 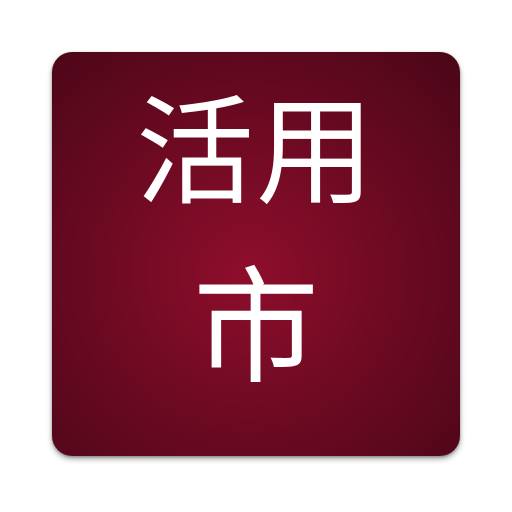 I want to click on icon-text-line-1: 活用, so click(x=255, y=153).